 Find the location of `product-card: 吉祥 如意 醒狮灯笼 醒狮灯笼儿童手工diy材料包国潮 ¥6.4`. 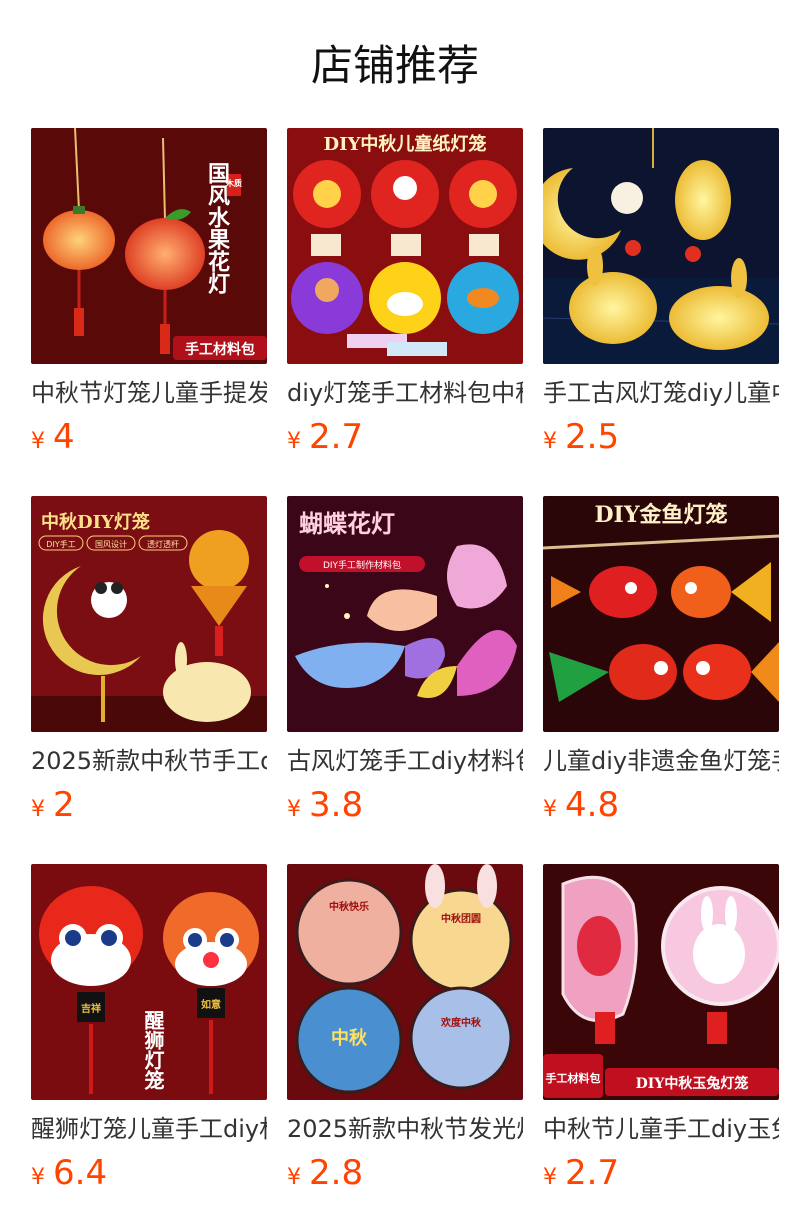

product-card: 吉祥 如意 醒狮灯笼 醒狮灯笼儿童手工diy材料包国潮 ¥6.4 is located at coordinates (149, 1029).